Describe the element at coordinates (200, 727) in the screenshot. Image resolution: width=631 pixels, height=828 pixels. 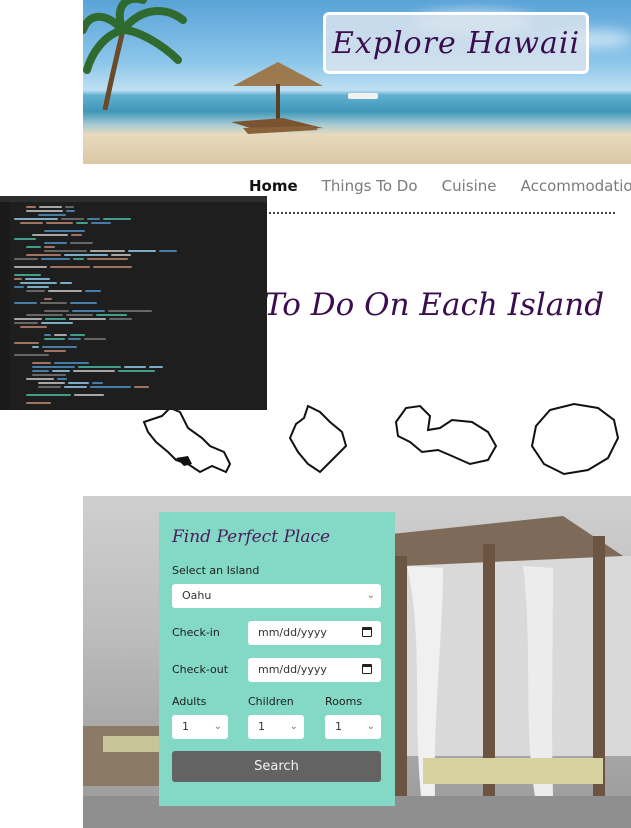
I see `adults-select: 1 ⌄` at that location.